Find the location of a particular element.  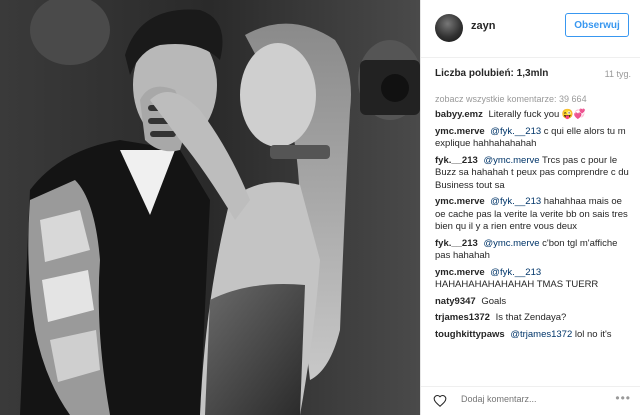

likes-row: Liczba polubień: 1,3mln 11 tyg. is located at coordinates (533, 76).